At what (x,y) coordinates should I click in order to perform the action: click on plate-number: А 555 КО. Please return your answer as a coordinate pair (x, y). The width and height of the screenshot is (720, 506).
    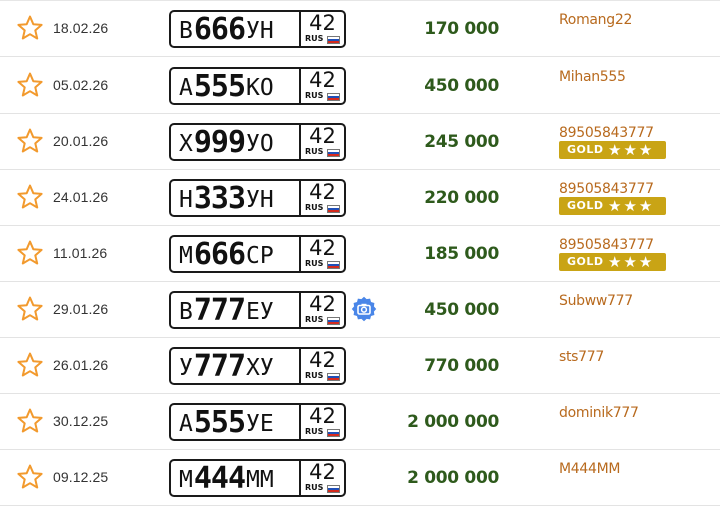
    Looking at the image, I should click on (236, 86).